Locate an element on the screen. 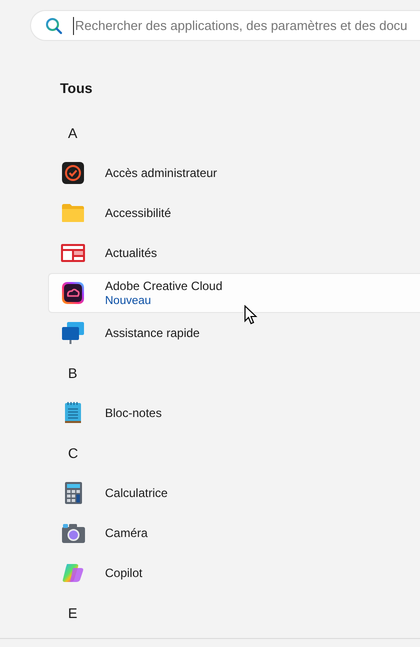 The height and width of the screenshot is (647, 420). app-list-item: Accessibilité is located at coordinates (234, 213).